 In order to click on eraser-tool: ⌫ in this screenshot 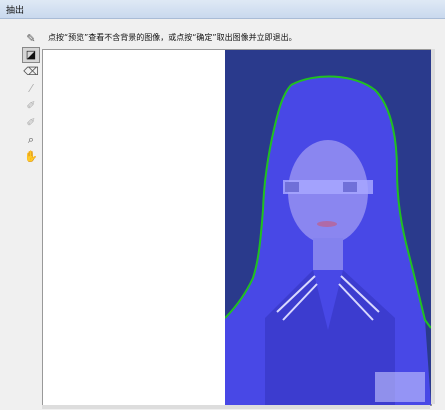, I will do `click(31, 72)`.